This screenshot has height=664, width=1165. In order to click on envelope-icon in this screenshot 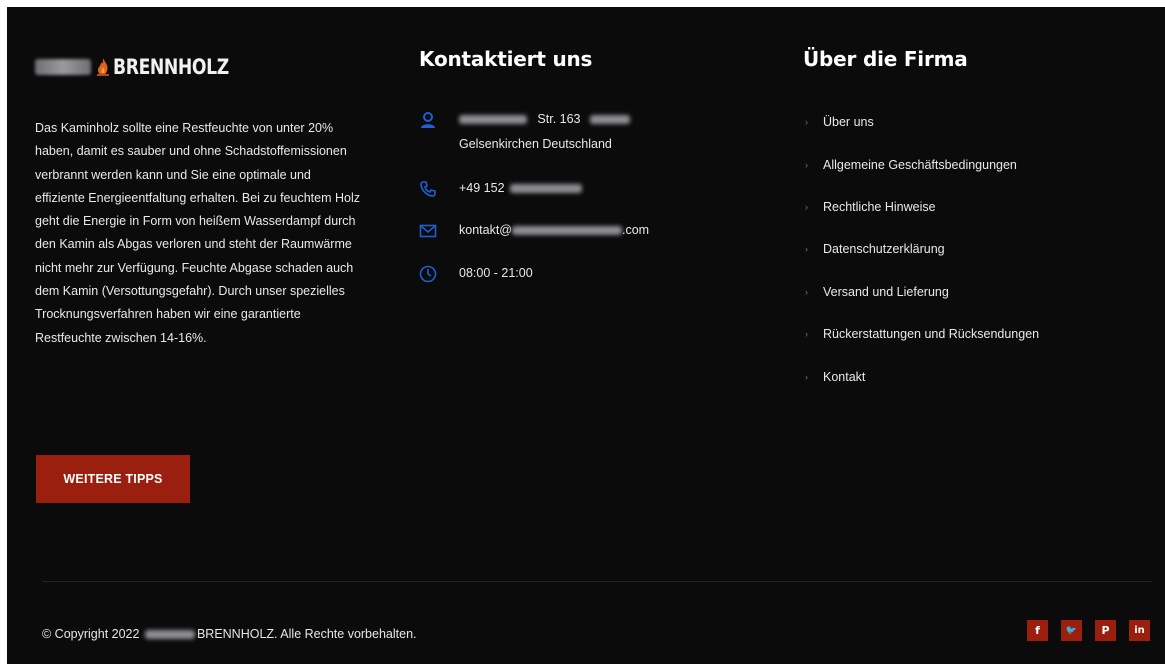, I will do `click(428, 231)`.